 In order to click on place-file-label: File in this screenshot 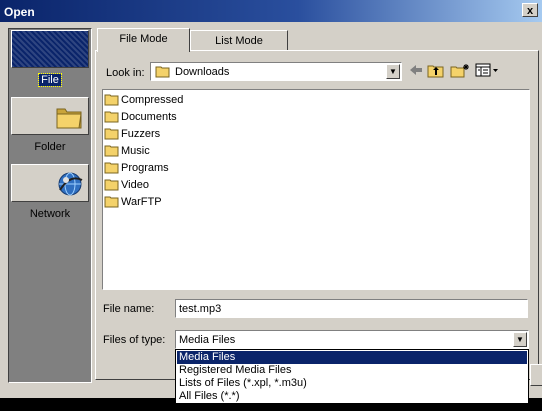, I will do `click(50, 80)`.